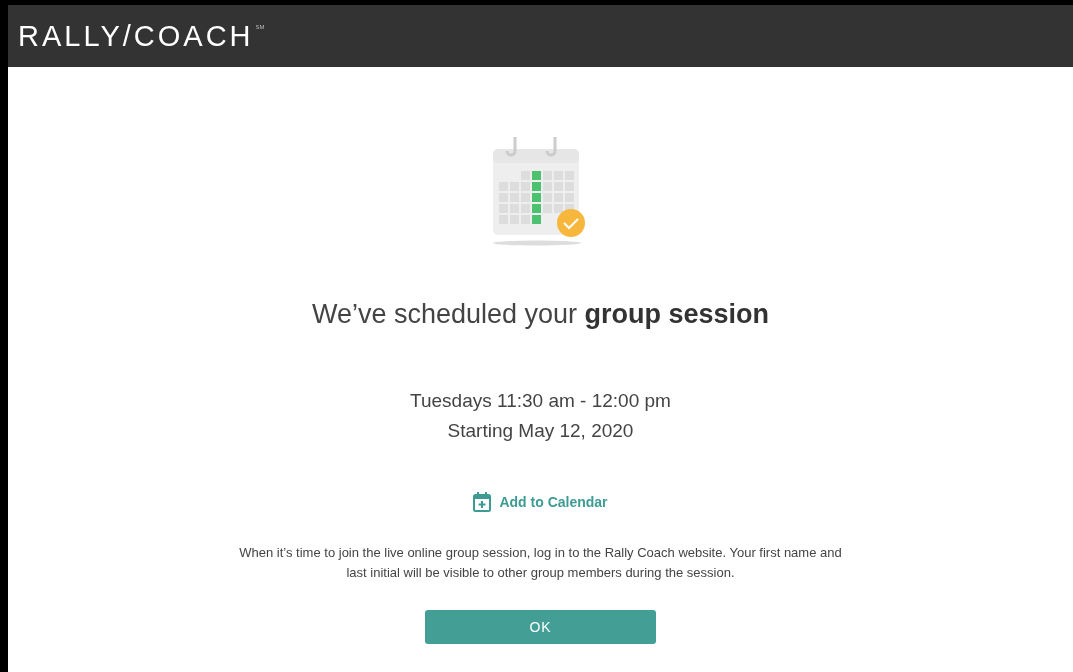 The width and height of the screenshot is (1073, 672). Describe the element at coordinates (482, 502) in the screenshot. I see `calendar-plus-icon` at that location.